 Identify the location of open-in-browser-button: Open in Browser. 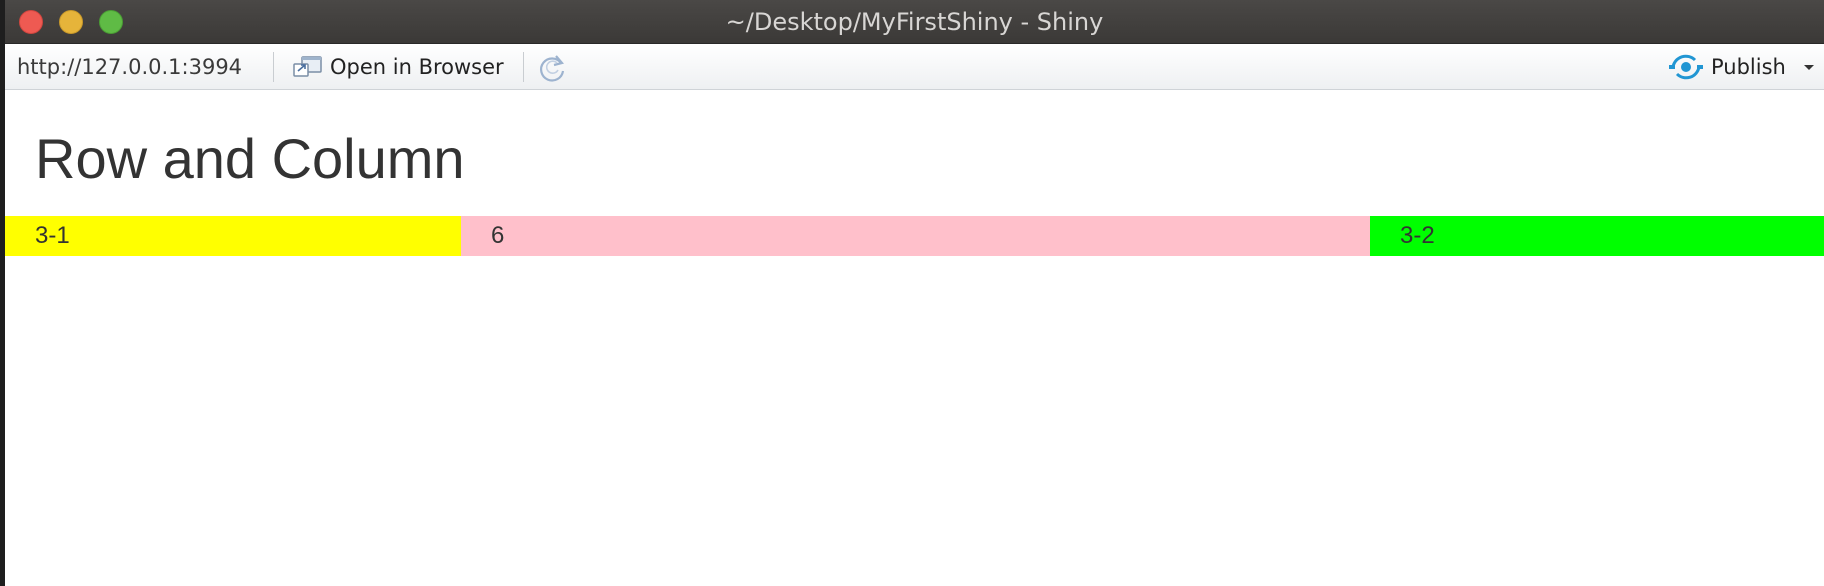
(401, 67).